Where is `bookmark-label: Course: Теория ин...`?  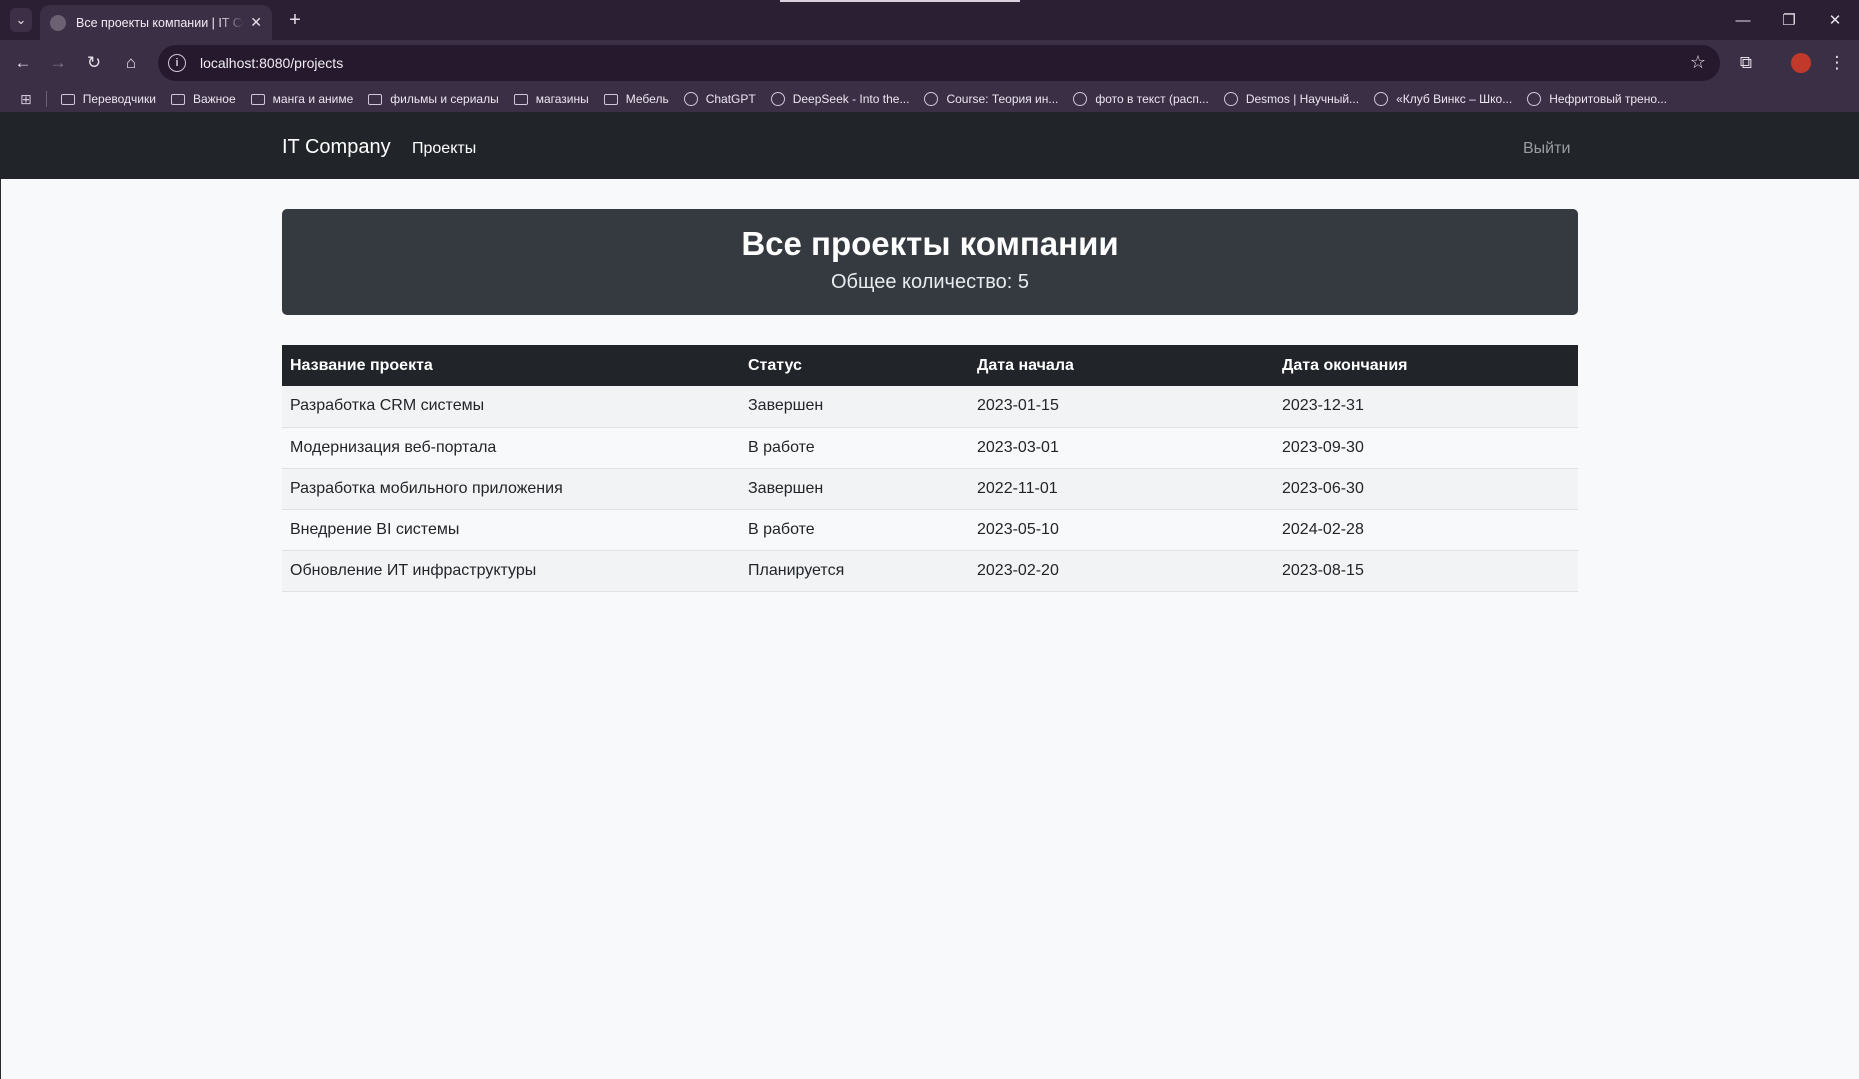
bookmark-label: Course: Теория ин... is located at coordinates (1002, 99).